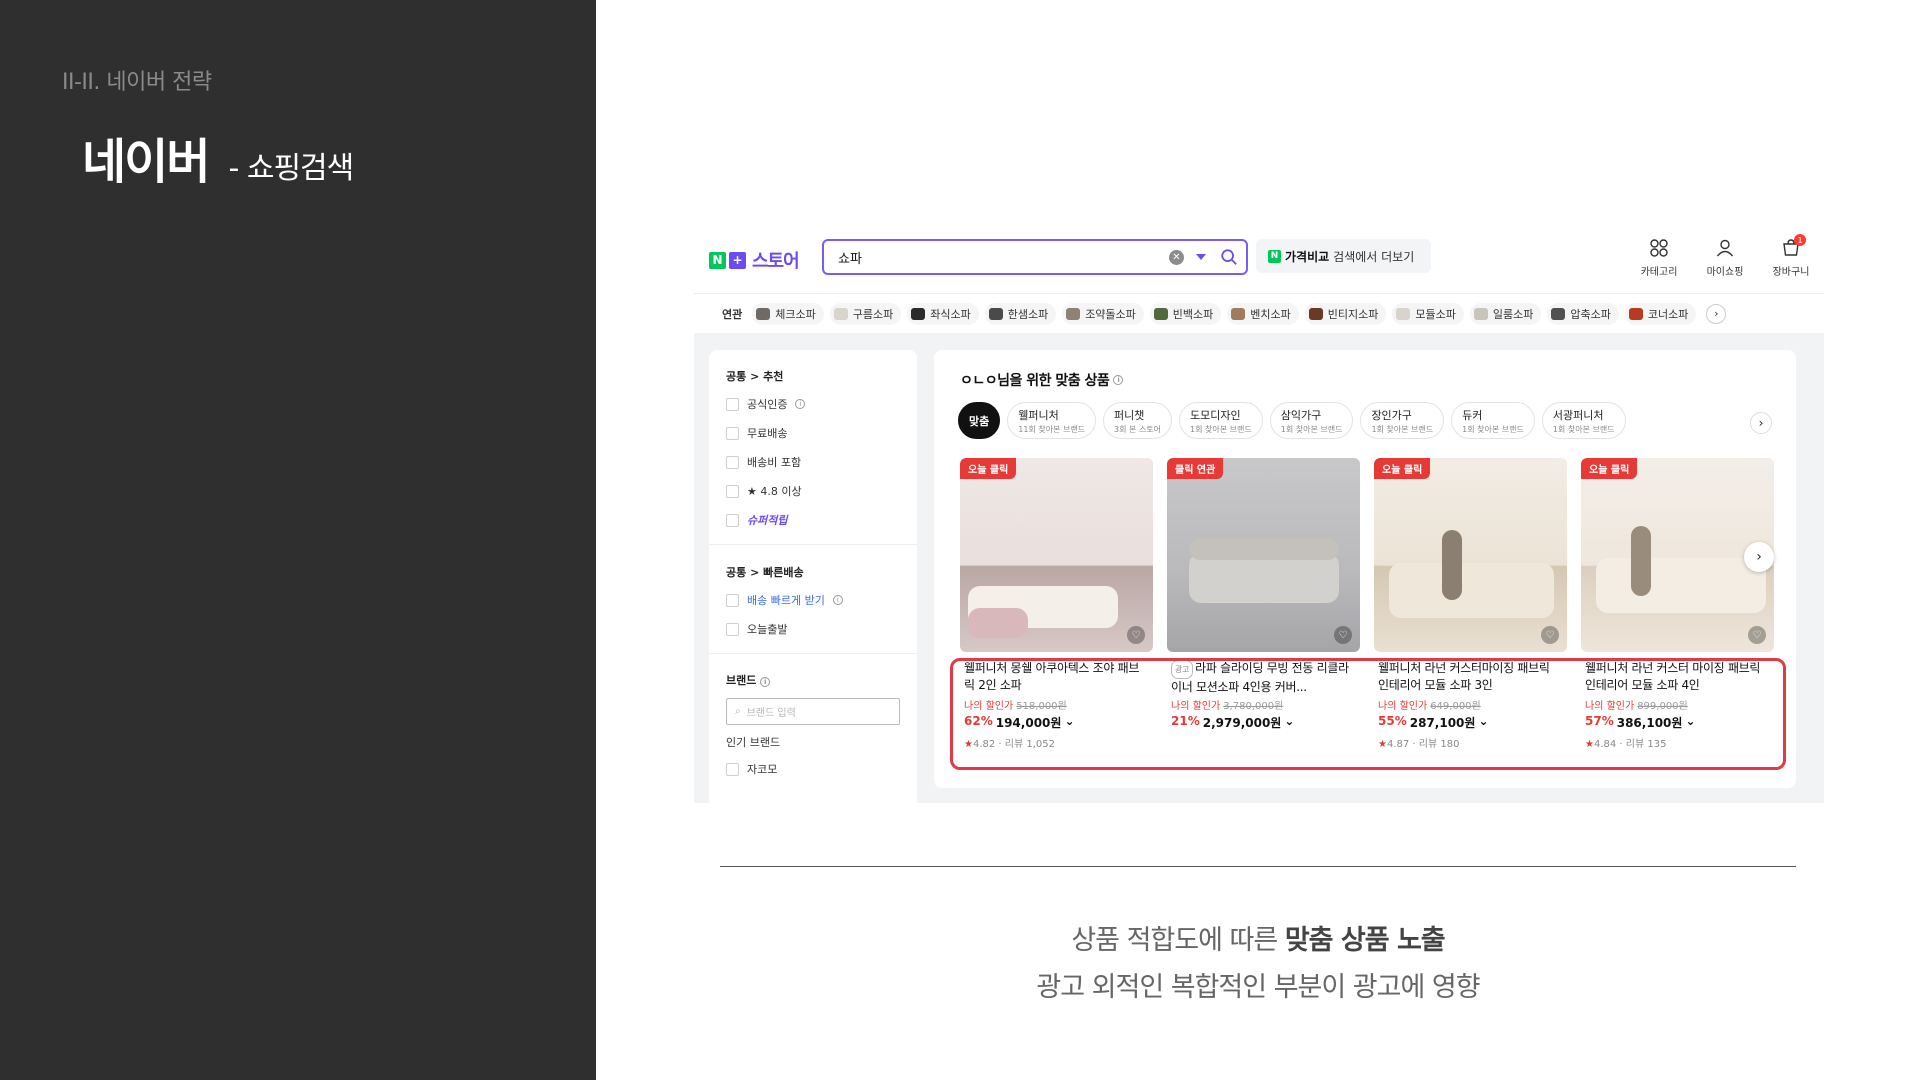  Describe the element at coordinates (751, 769) in the screenshot. I see `filter-brand-item: 자코모` at that location.